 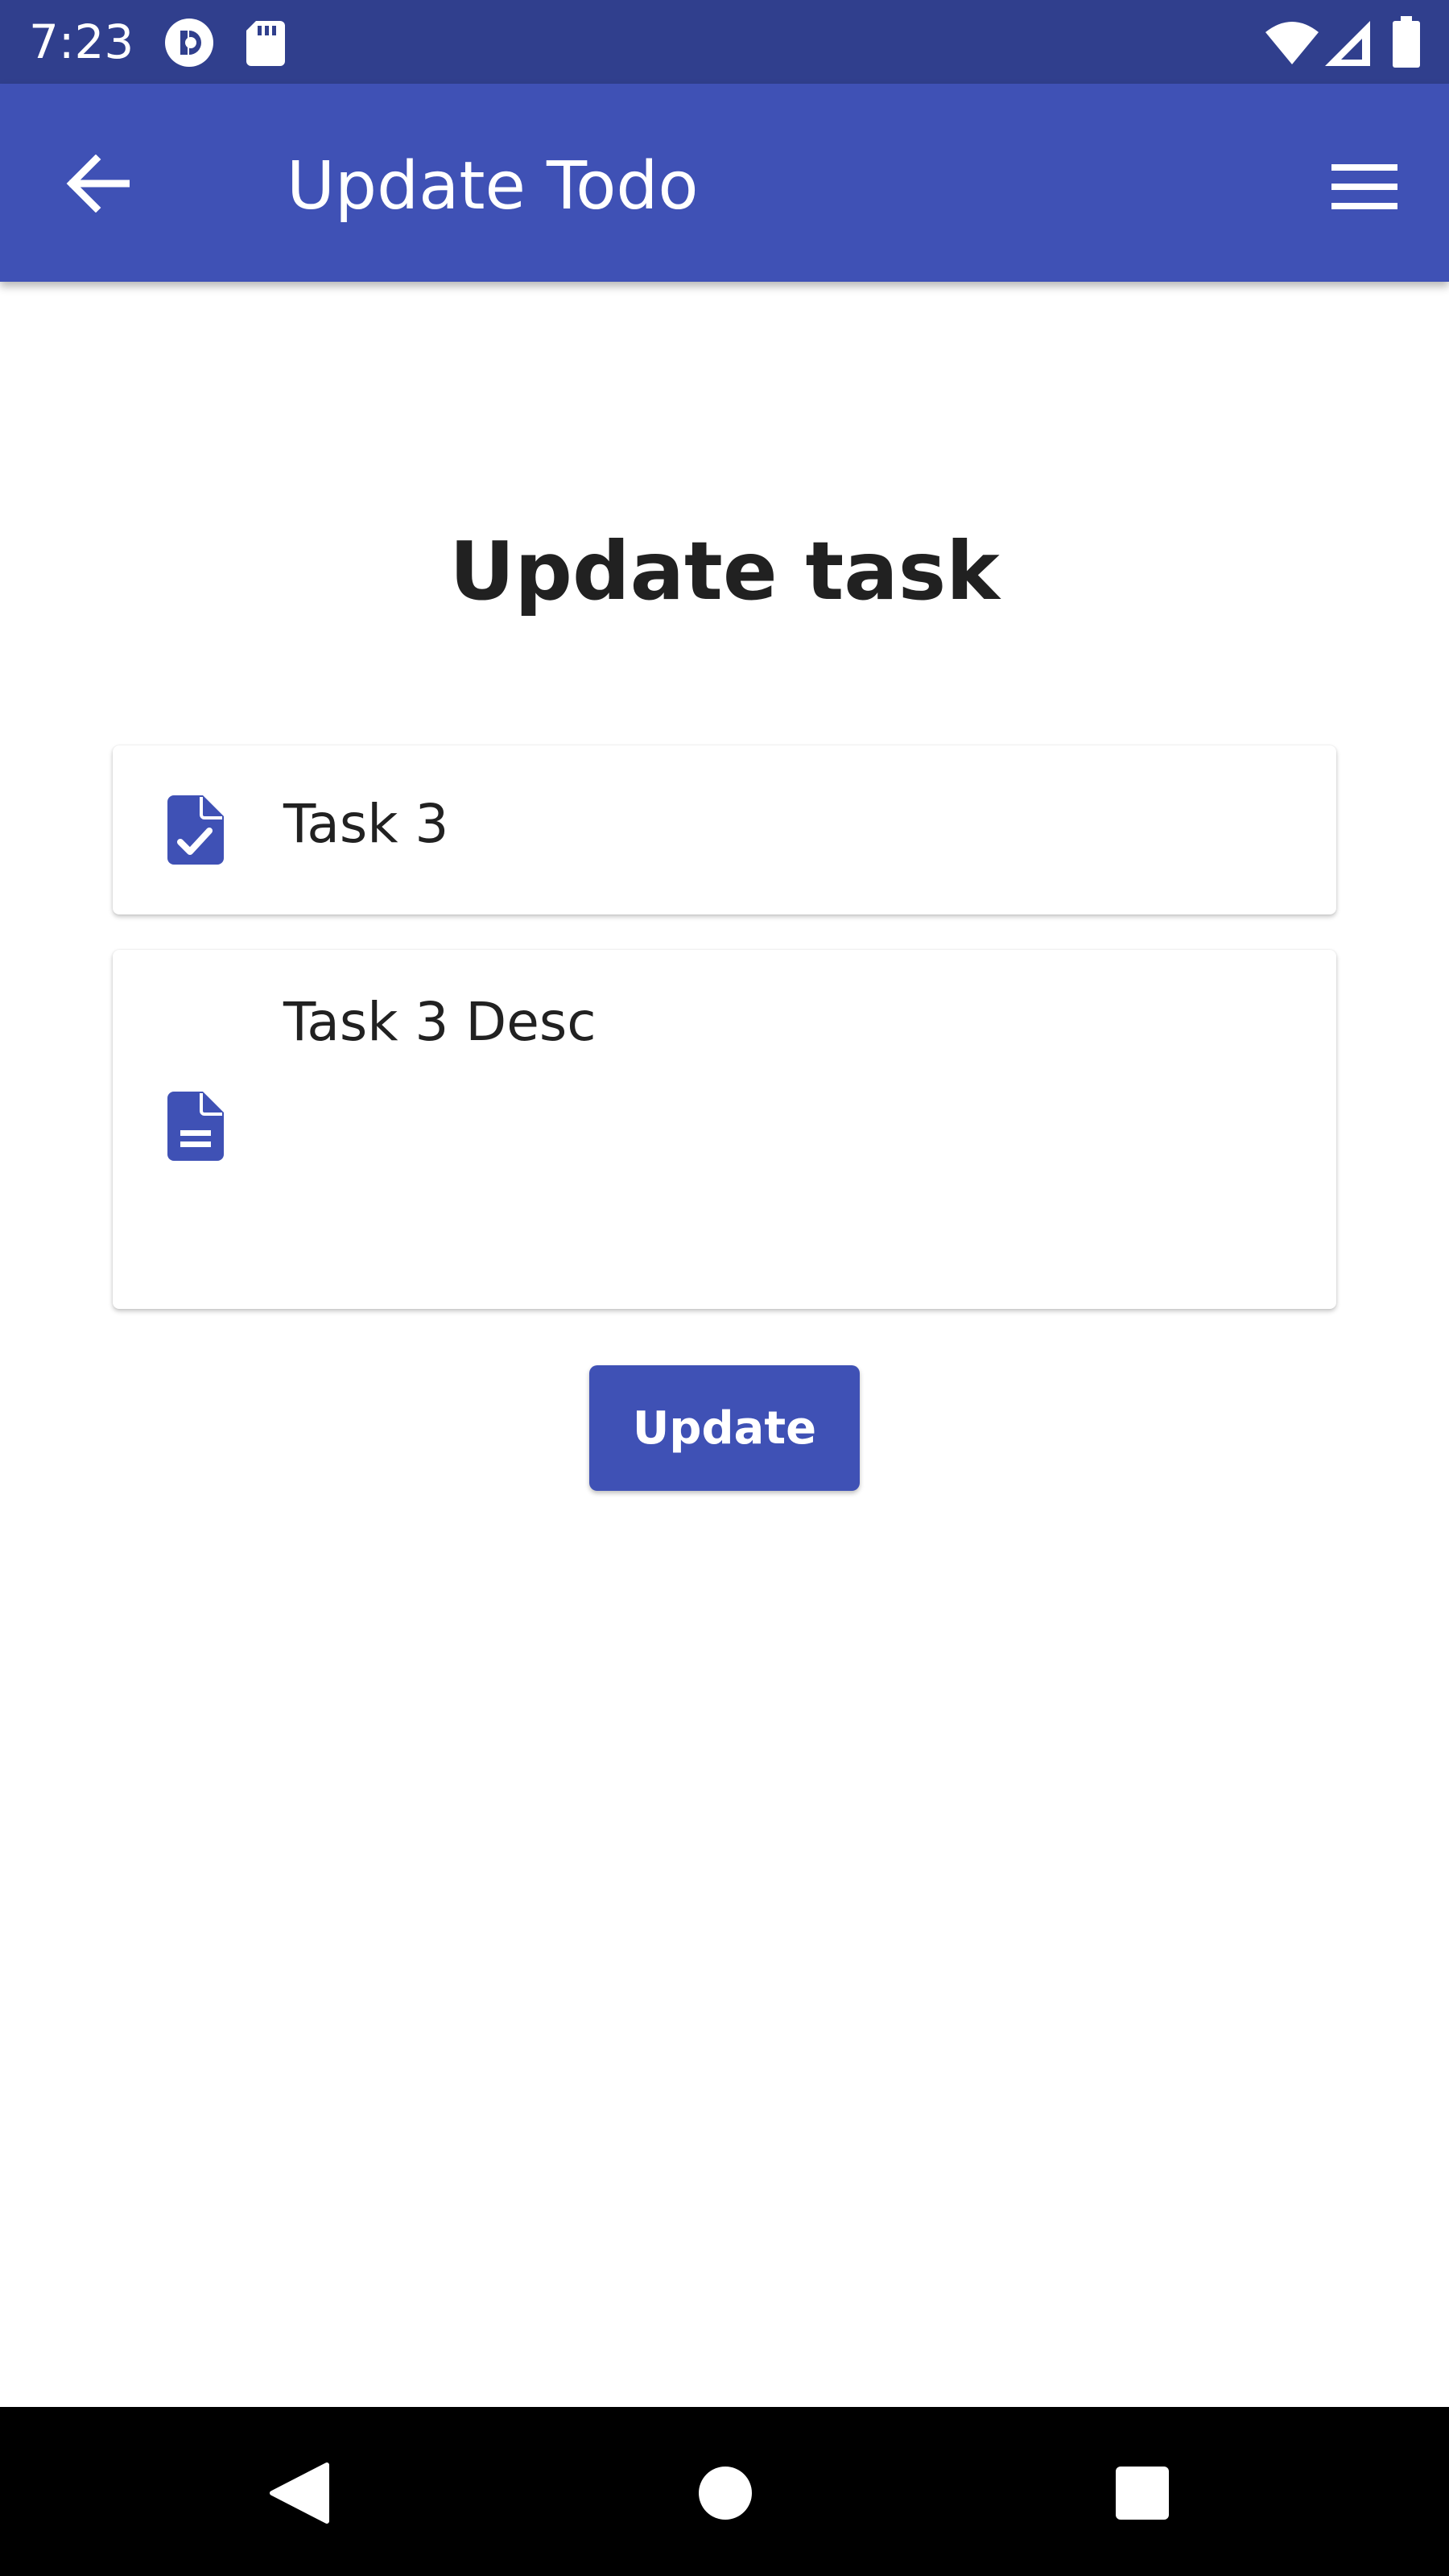 What do you see at coordinates (1347, 45) in the screenshot?
I see `cell-signal-icon` at bounding box center [1347, 45].